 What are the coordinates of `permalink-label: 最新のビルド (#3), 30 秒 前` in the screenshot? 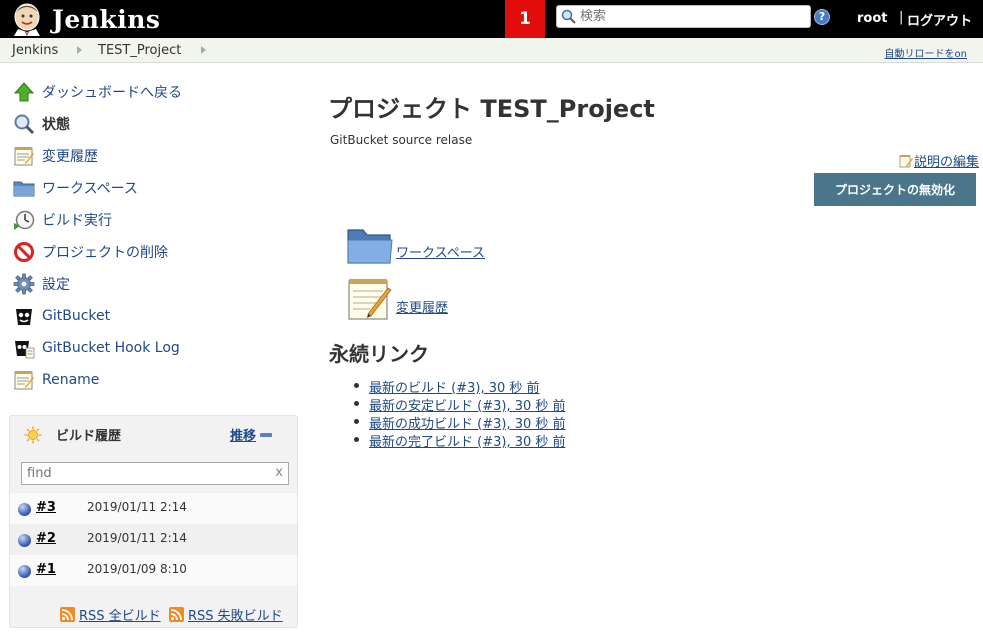 It's located at (454, 388).